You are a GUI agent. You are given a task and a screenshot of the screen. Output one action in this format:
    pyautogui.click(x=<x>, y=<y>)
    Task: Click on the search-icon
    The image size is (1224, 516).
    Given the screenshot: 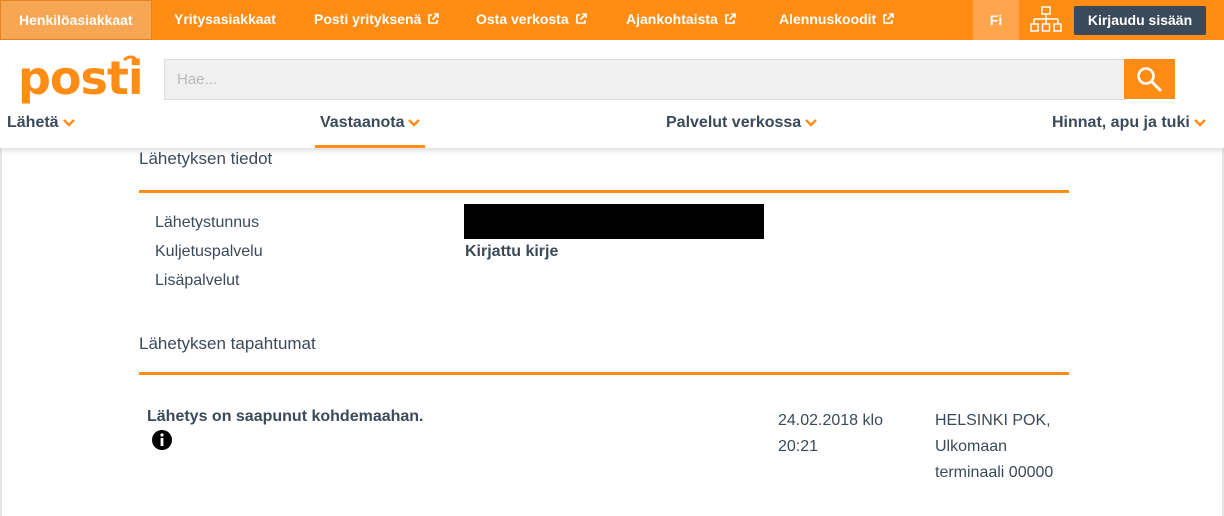 What is the action you would take?
    pyautogui.click(x=1149, y=79)
    